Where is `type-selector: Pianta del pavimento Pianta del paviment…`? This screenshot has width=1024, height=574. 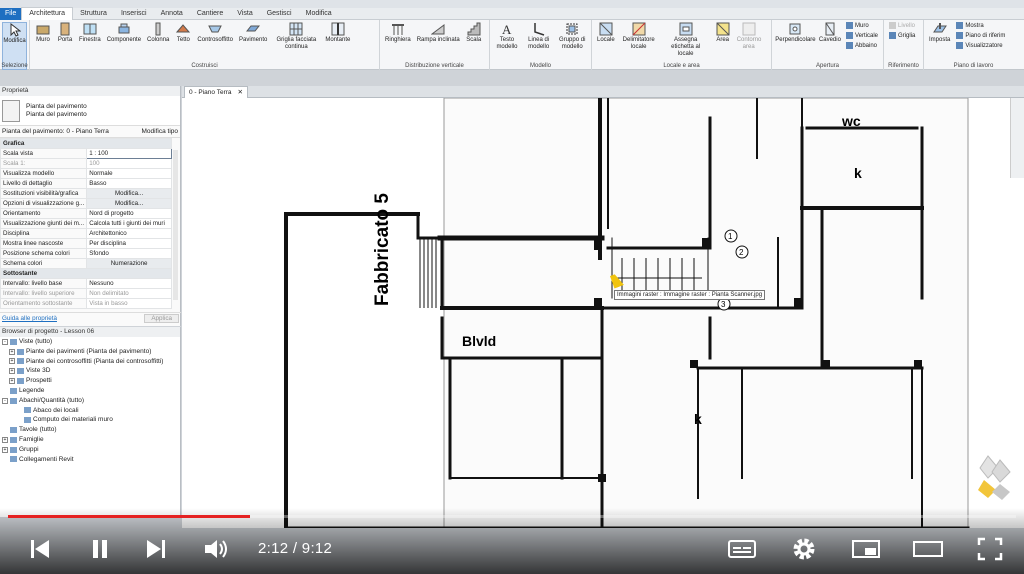
type-selector: Pianta del pavimento Pianta del paviment… is located at coordinates (90, 111).